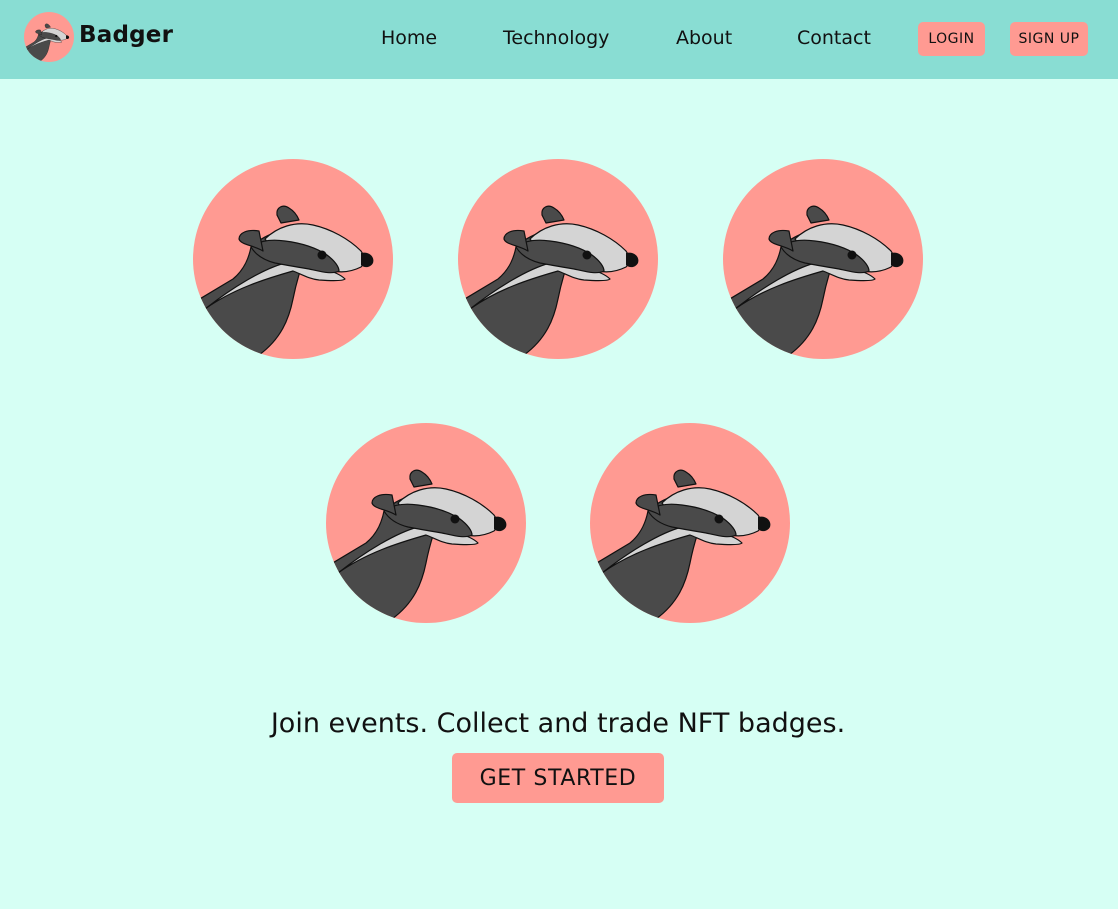 This screenshot has height=909, width=1120. I want to click on nav-link-about: About, so click(704, 38).